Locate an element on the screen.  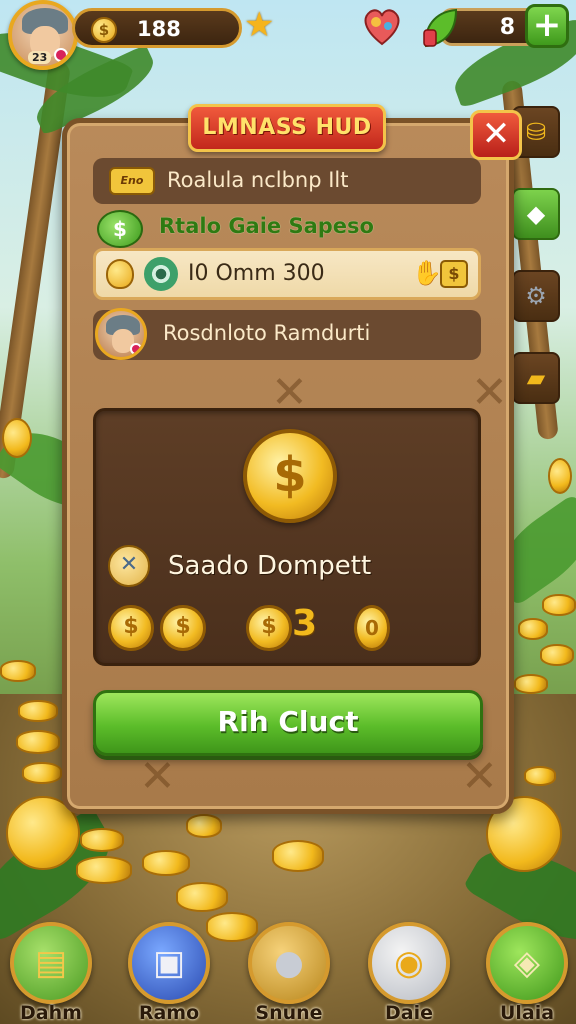
claim-button-label: Rih Cluct is located at coordinates (288, 721).